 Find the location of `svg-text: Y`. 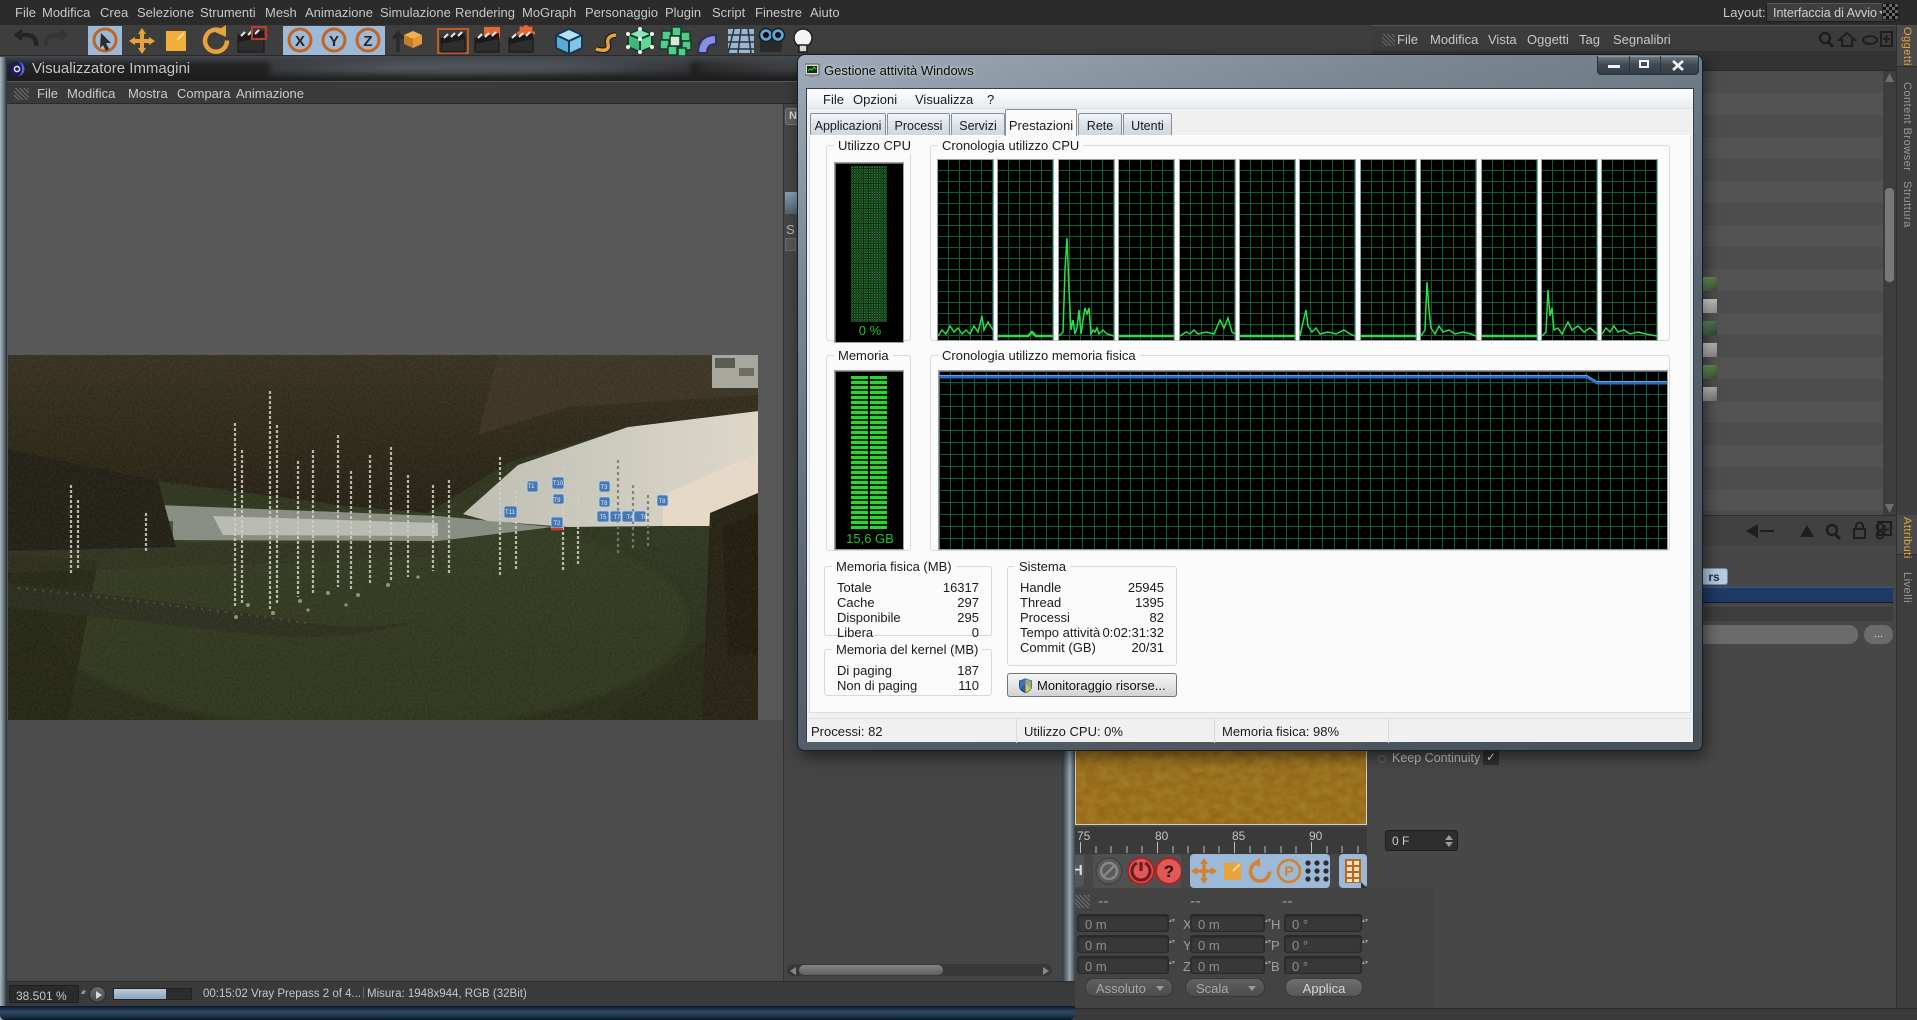

svg-text: Y is located at coordinates (334, 41).